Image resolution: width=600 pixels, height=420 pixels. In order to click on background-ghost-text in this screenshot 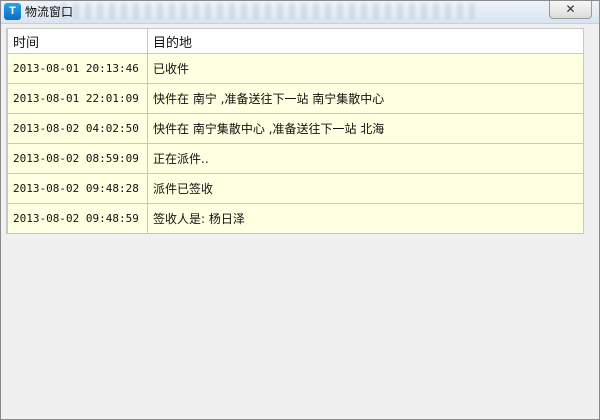, I will do `click(271, 11)`.